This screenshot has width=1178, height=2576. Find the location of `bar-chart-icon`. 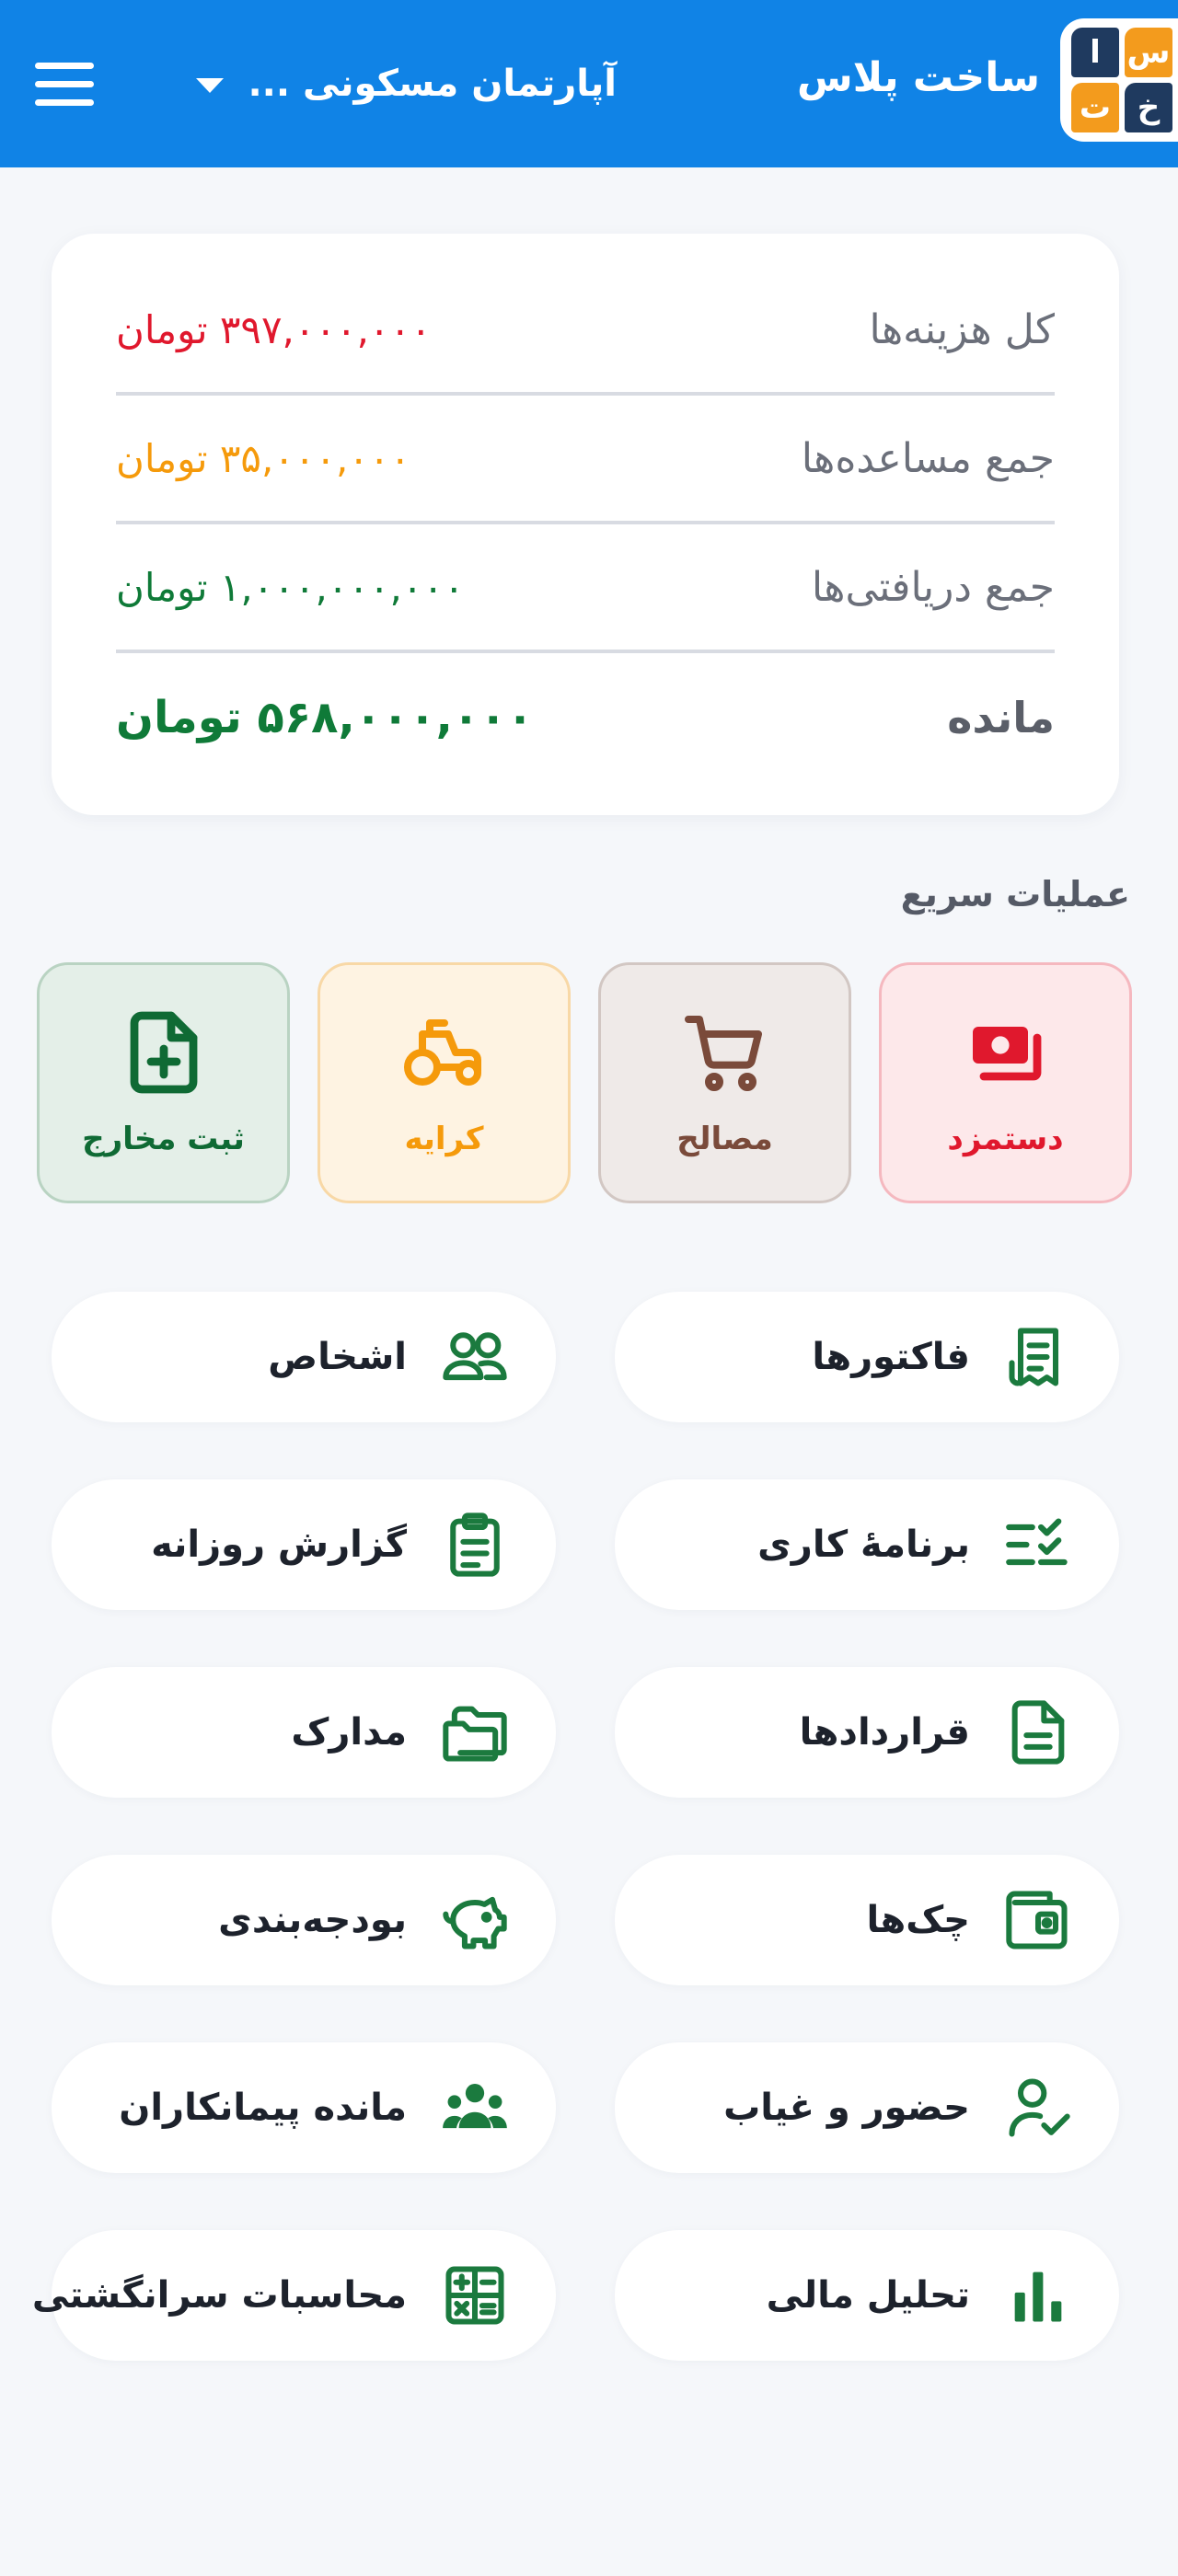

bar-chart-icon is located at coordinates (1038, 2296).